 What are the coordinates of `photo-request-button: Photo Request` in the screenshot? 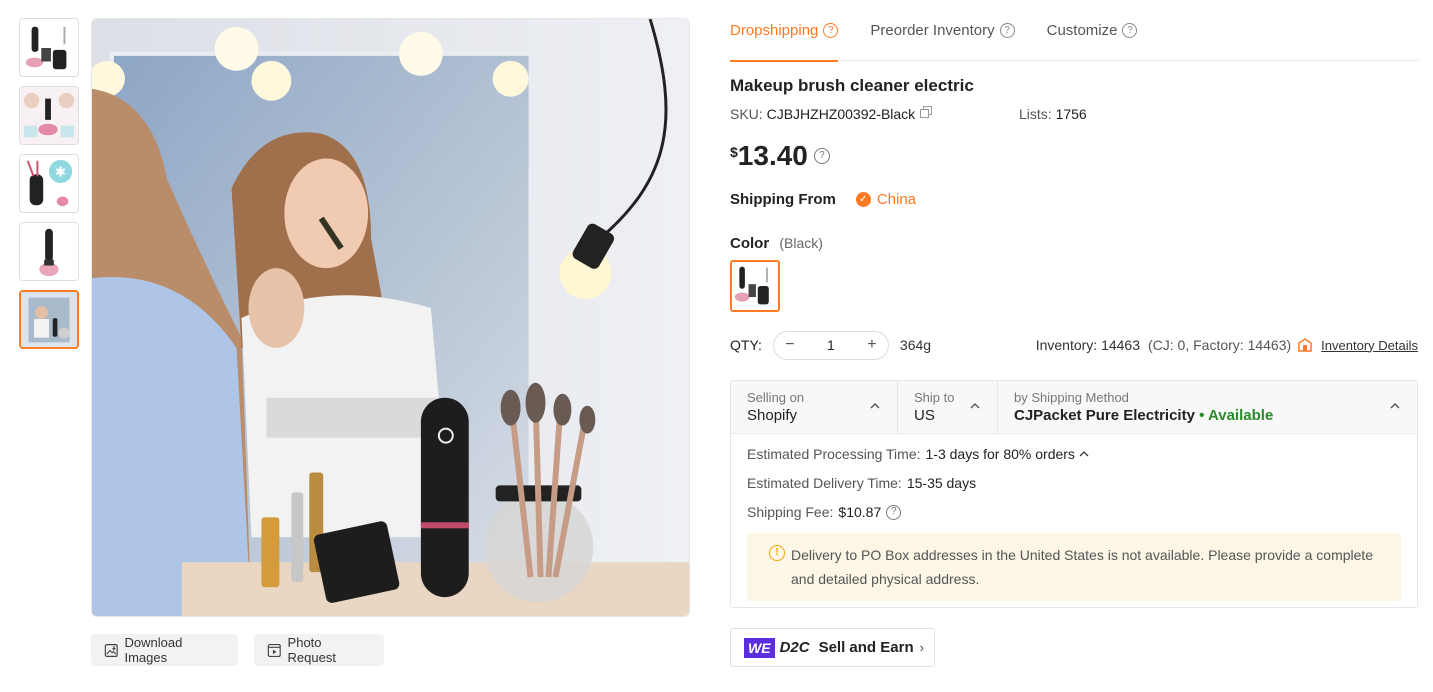 It's located at (319, 650).